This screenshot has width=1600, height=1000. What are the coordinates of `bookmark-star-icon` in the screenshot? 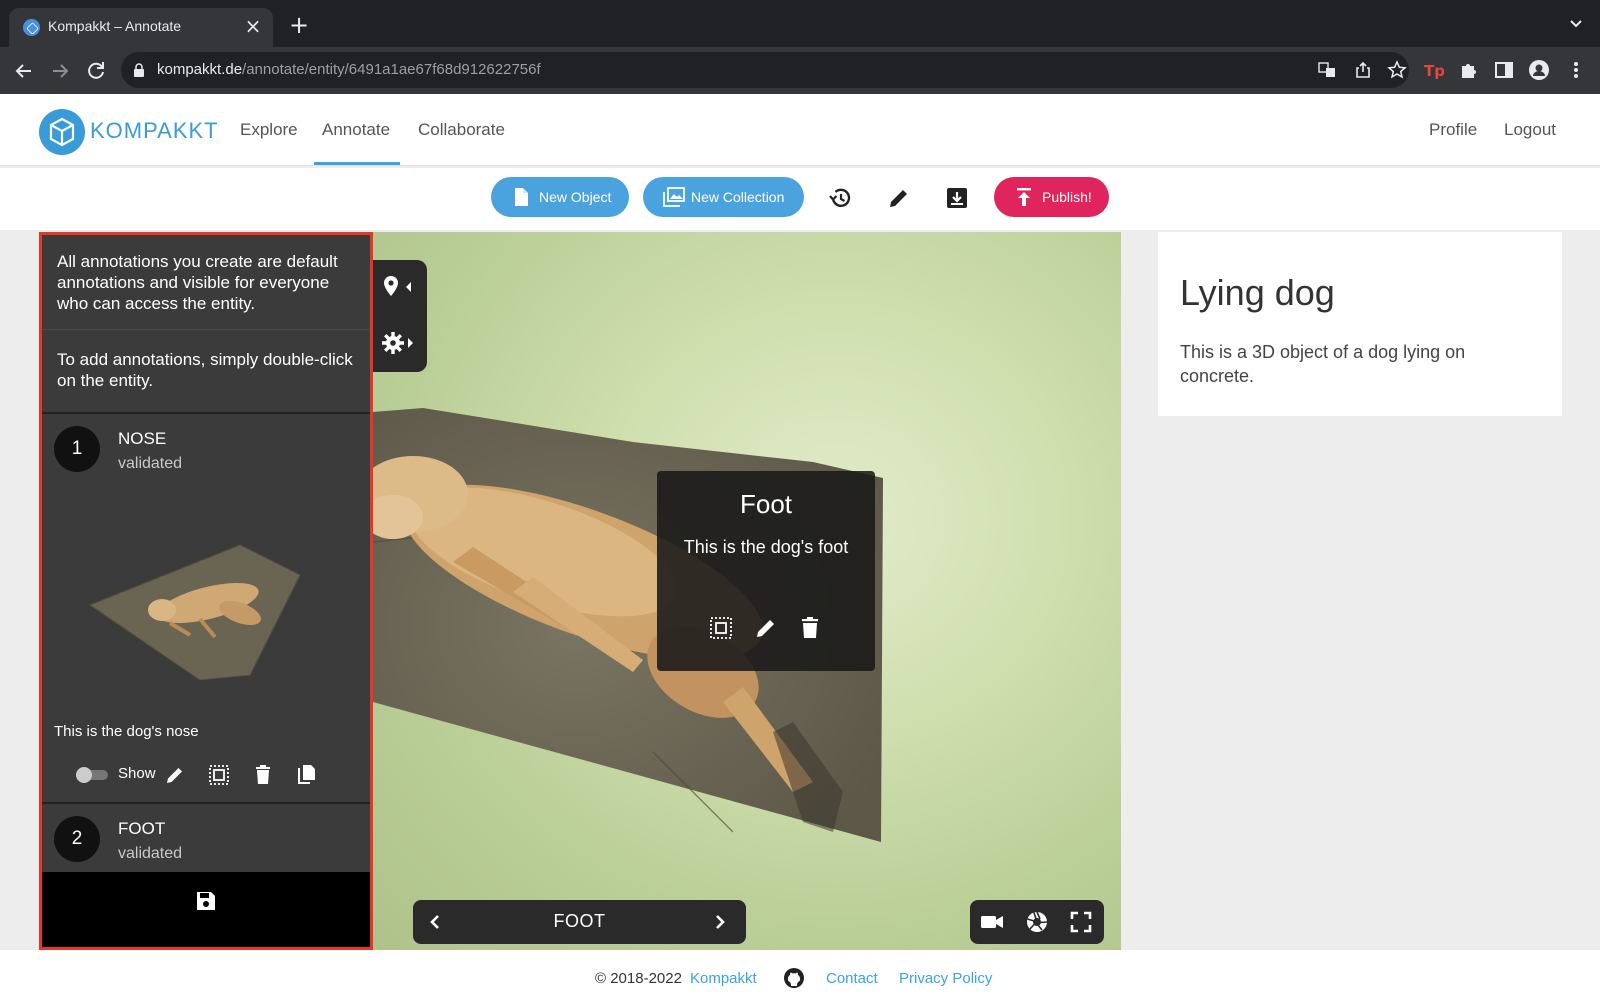 It's located at (1397, 70).